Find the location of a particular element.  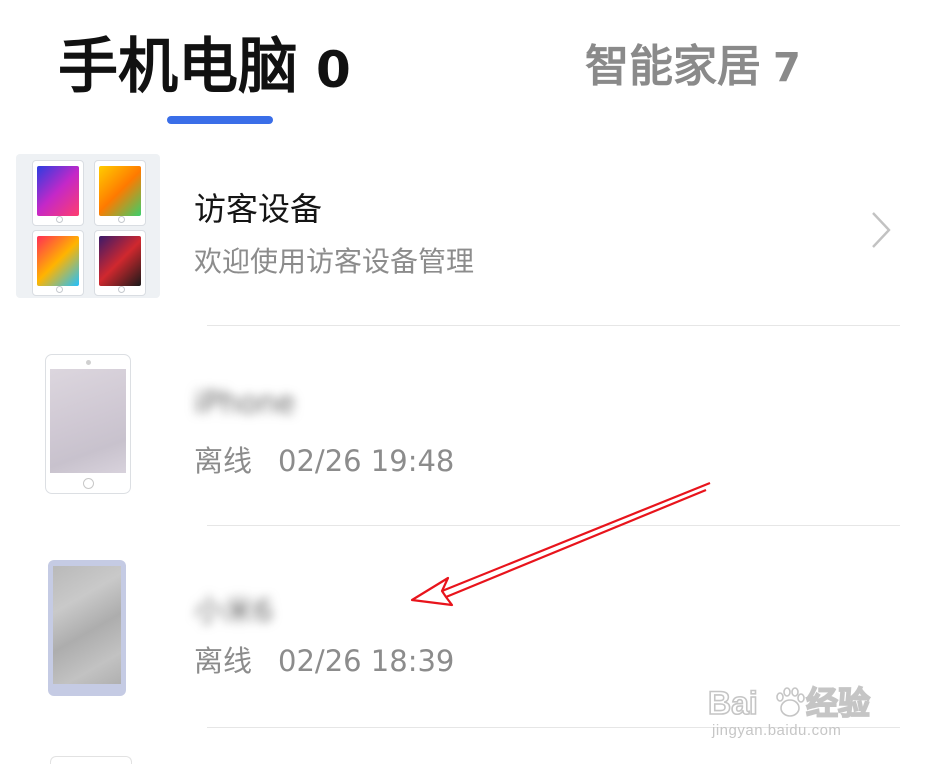

tab-phone-computer: 手机电脑 0 is located at coordinates (204, 60).